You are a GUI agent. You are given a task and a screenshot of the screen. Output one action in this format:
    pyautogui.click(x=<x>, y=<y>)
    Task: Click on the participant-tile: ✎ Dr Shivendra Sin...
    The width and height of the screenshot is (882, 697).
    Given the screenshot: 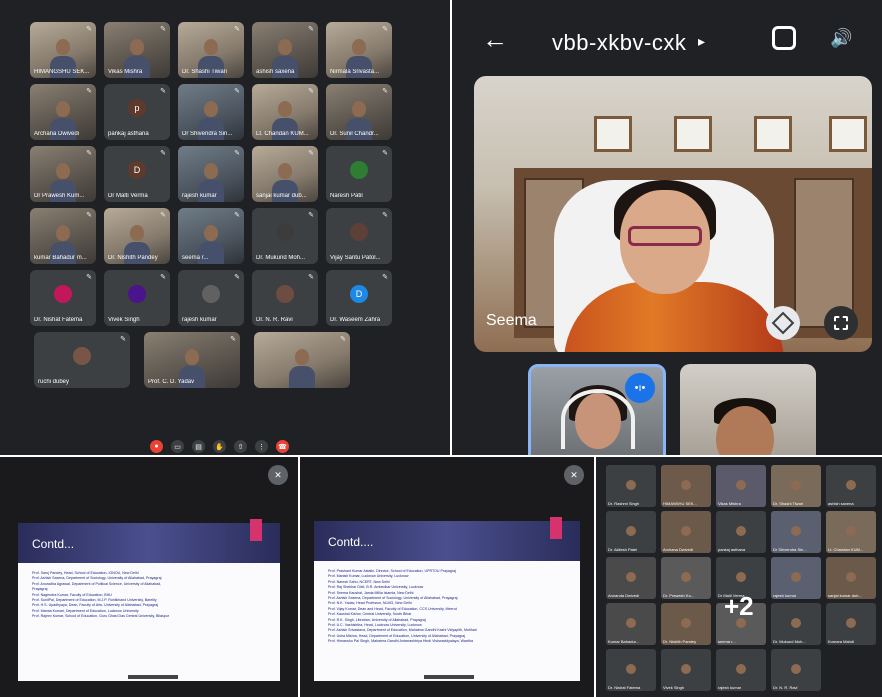 What is the action you would take?
    pyautogui.click(x=211, y=112)
    